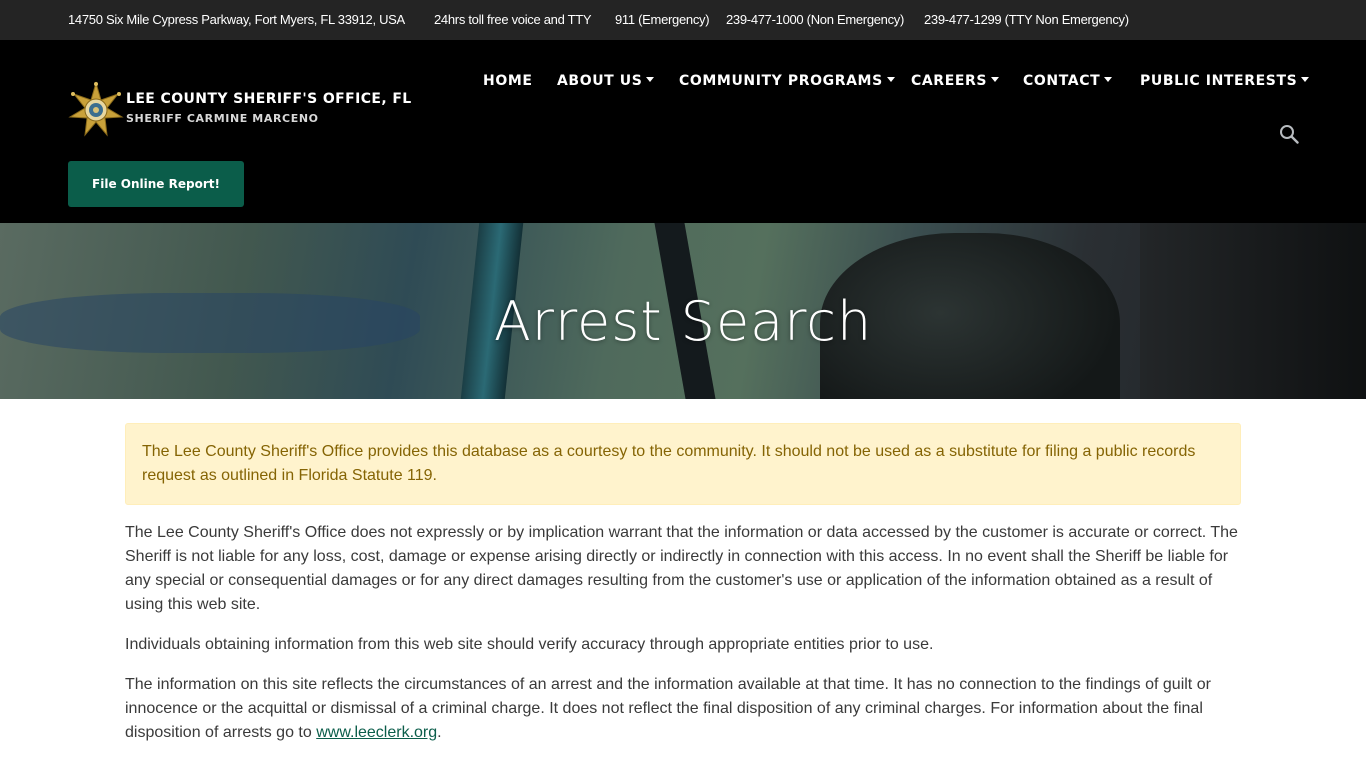 This screenshot has height=768, width=1366. Describe the element at coordinates (1289, 134) in the screenshot. I see `search-icon` at that location.